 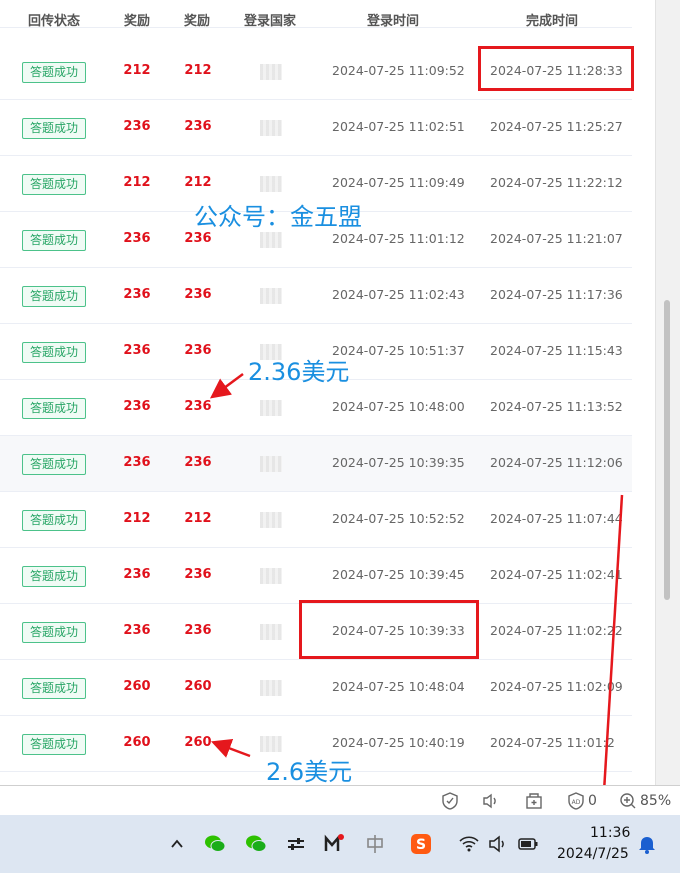 I want to click on login-time-cell: 2024-07-25 11:02:51, so click(x=398, y=126).